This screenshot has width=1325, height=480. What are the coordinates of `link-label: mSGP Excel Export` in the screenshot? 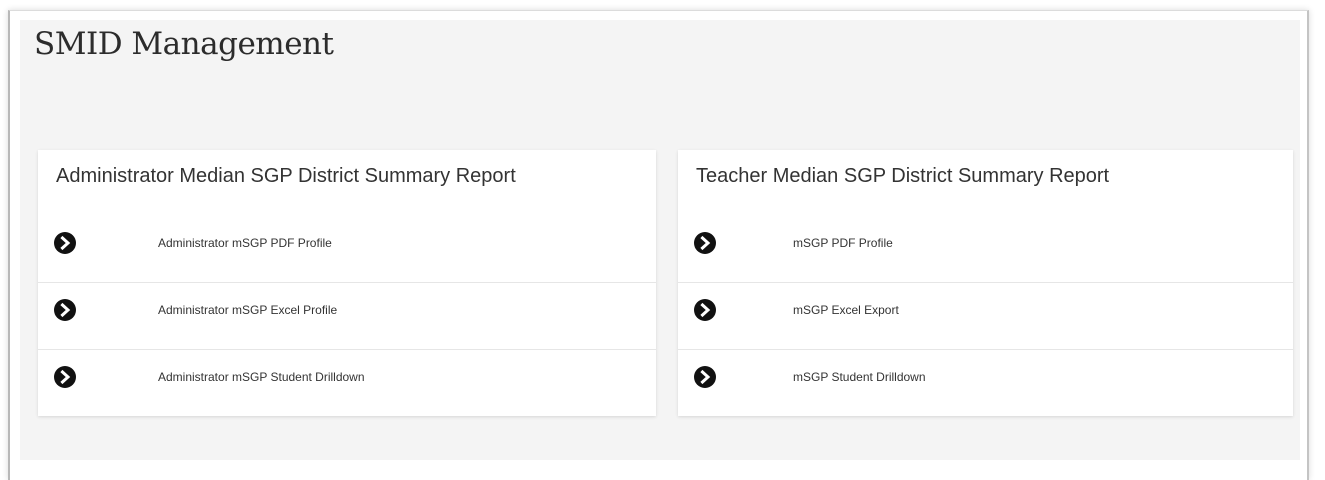 It's located at (846, 310).